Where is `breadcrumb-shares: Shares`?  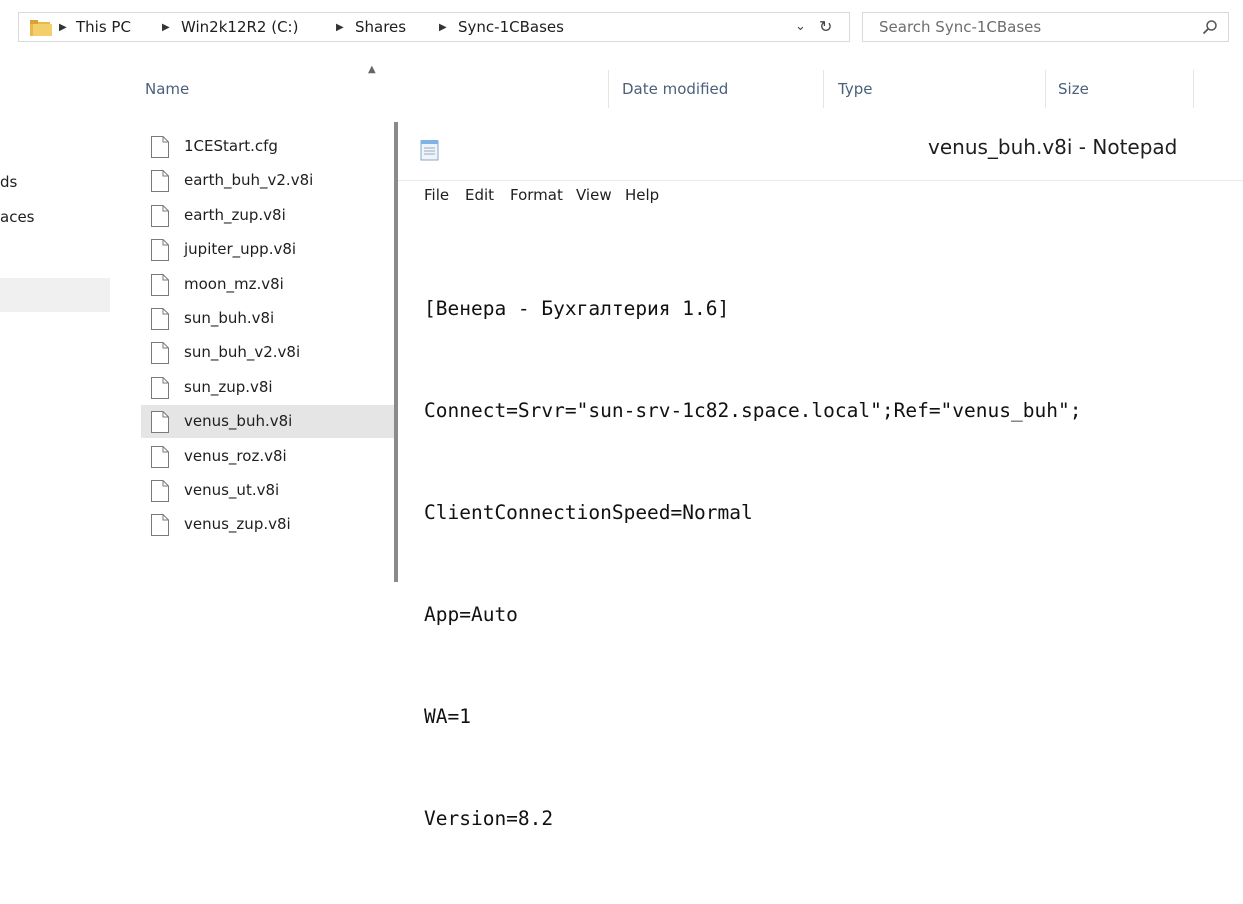 breadcrumb-shares: Shares is located at coordinates (380, 27).